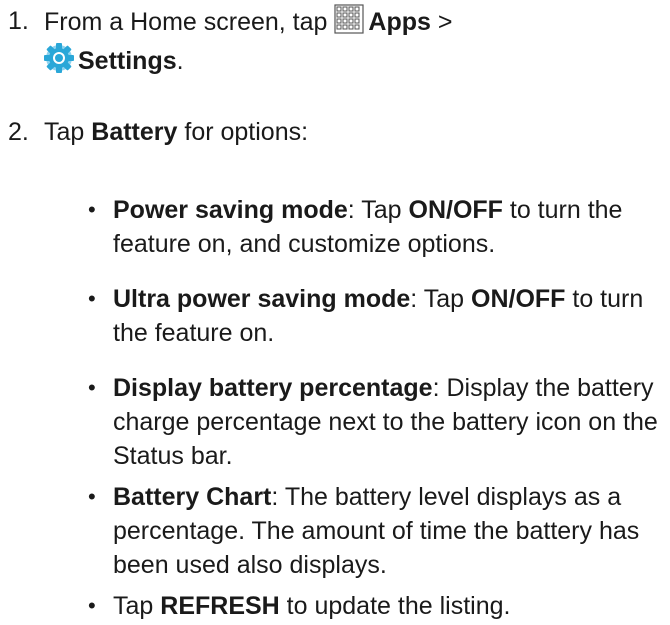 The height and width of the screenshot is (625, 670). I want to click on bullet-term: Power saving mode, so click(230, 210).